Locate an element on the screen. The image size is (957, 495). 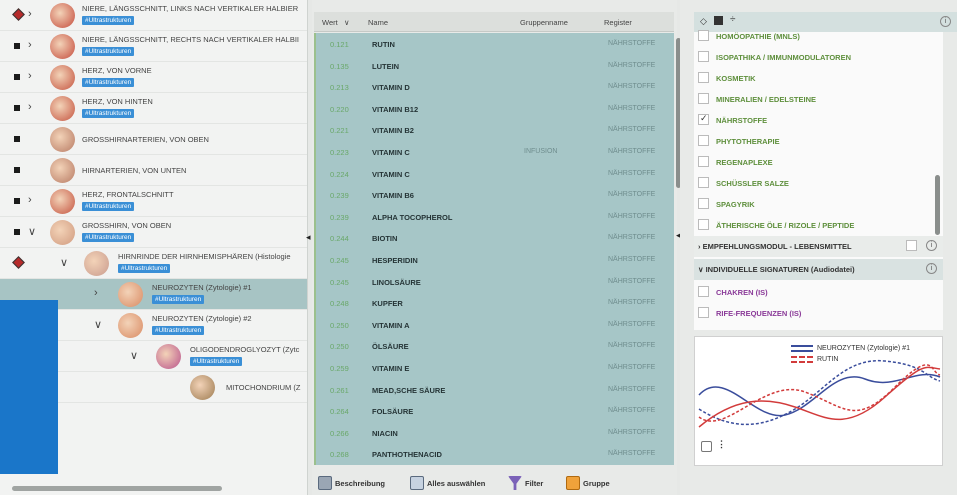
horizontal-scrollbar is located at coordinates (117, 488).